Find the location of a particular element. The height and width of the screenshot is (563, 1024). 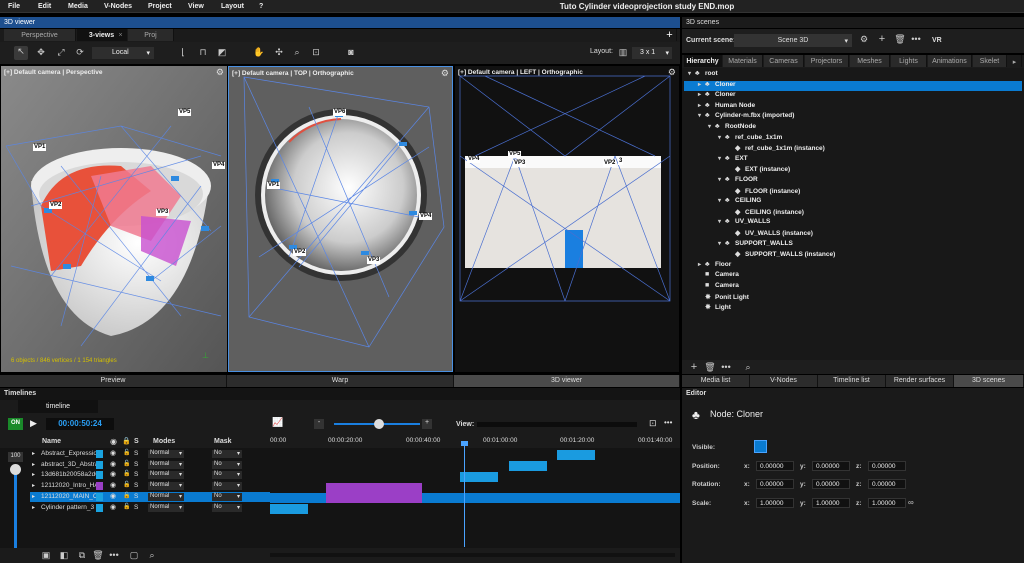

timeline-scrollbar is located at coordinates (472, 555).